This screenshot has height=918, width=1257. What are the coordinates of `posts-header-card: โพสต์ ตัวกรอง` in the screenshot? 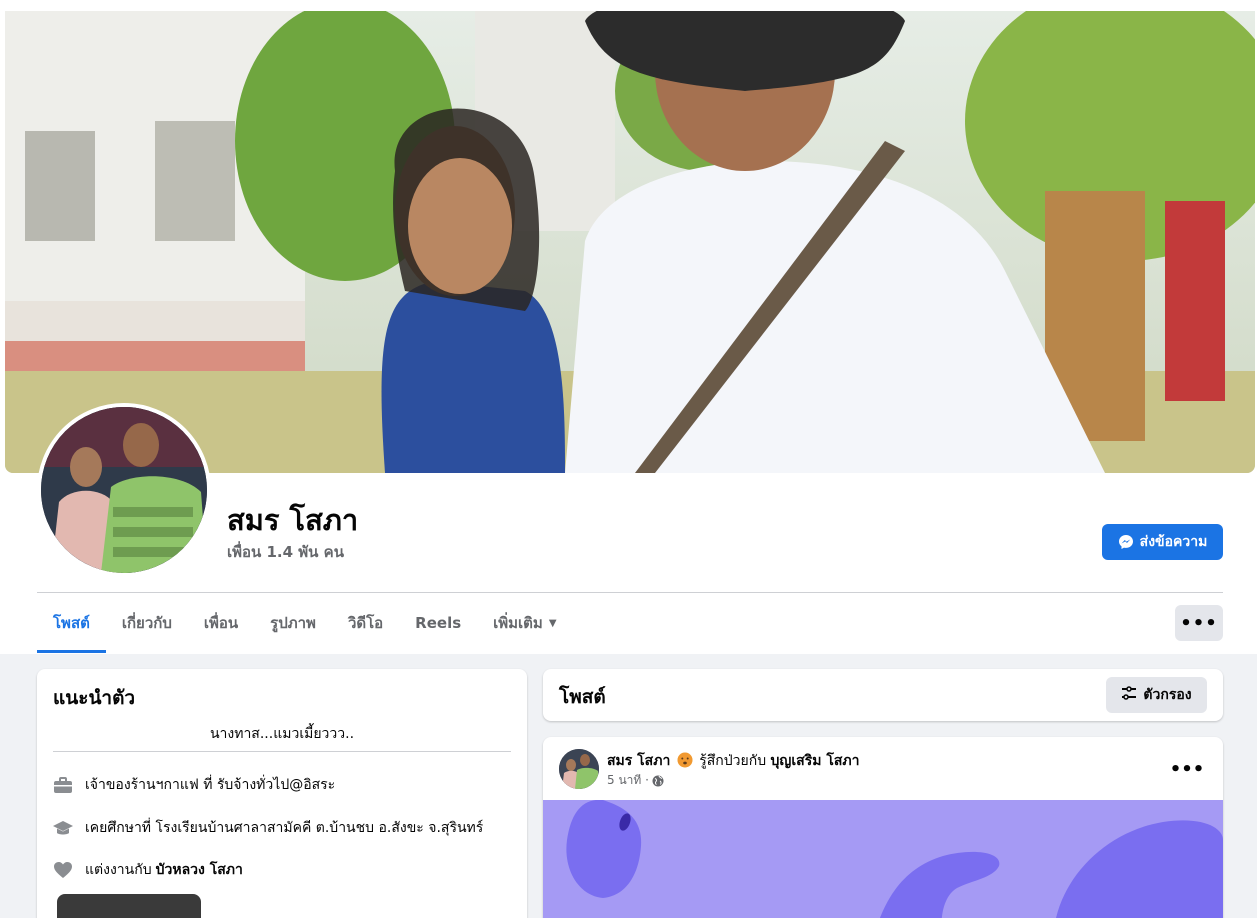 It's located at (883, 695).